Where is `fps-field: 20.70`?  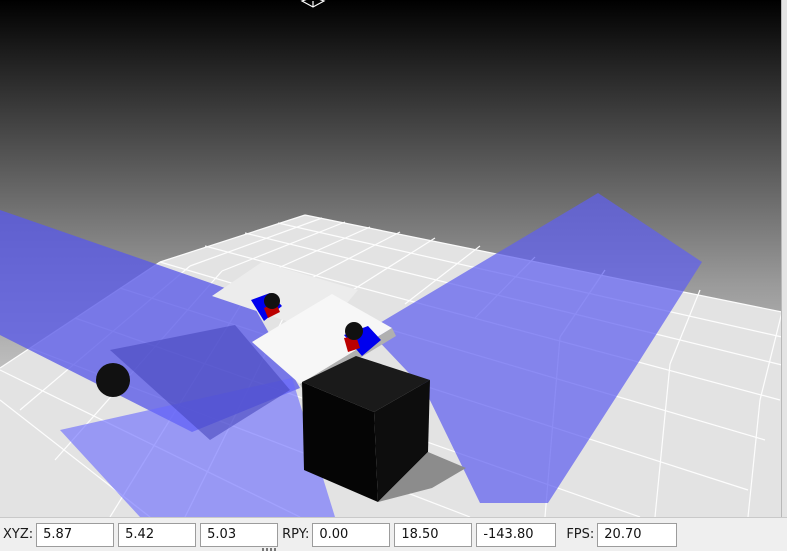
fps-field: 20.70 is located at coordinates (637, 534).